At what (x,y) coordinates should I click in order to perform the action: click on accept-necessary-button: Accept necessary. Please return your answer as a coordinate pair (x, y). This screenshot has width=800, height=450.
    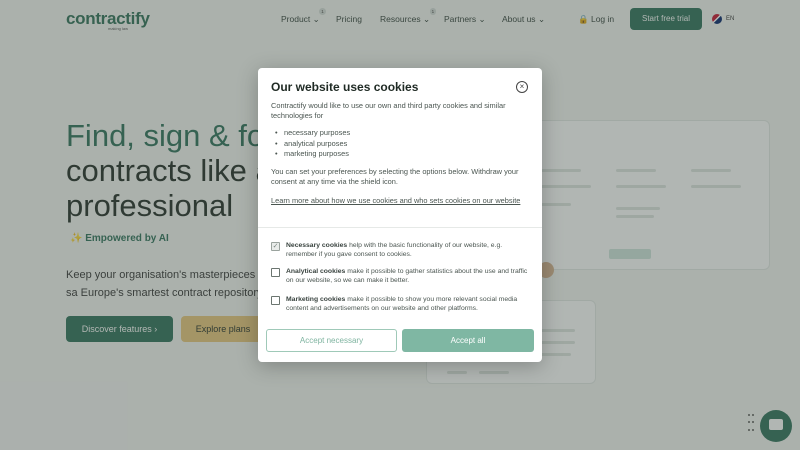
    Looking at the image, I should click on (331, 340).